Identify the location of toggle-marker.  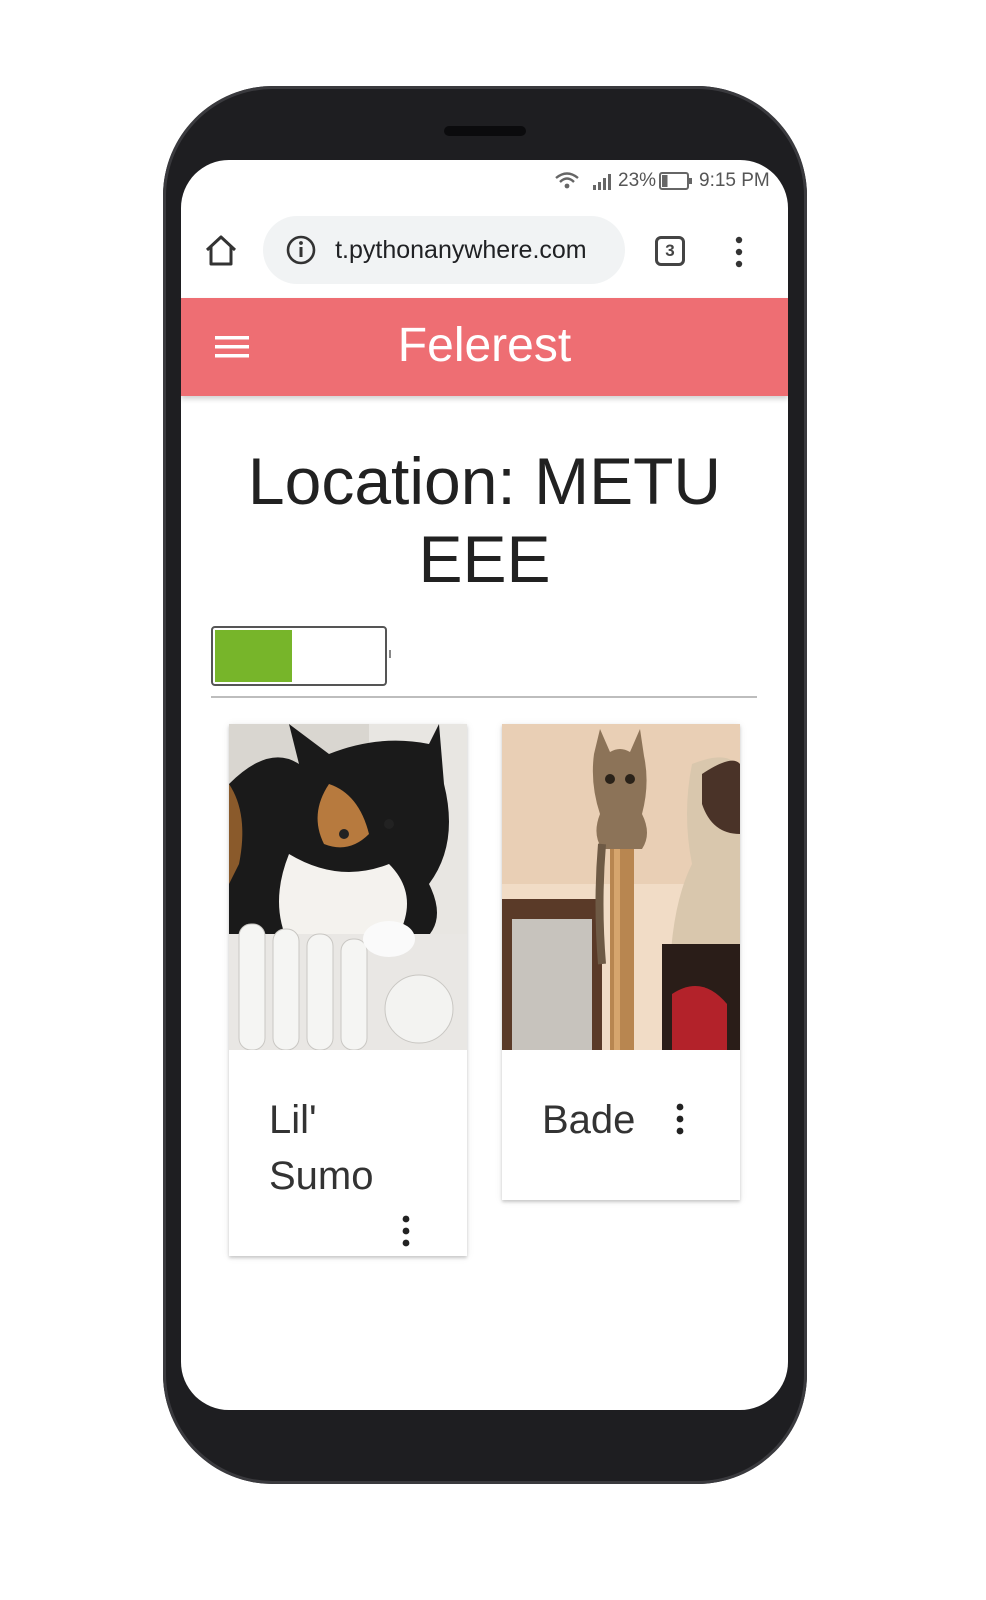
(390, 654).